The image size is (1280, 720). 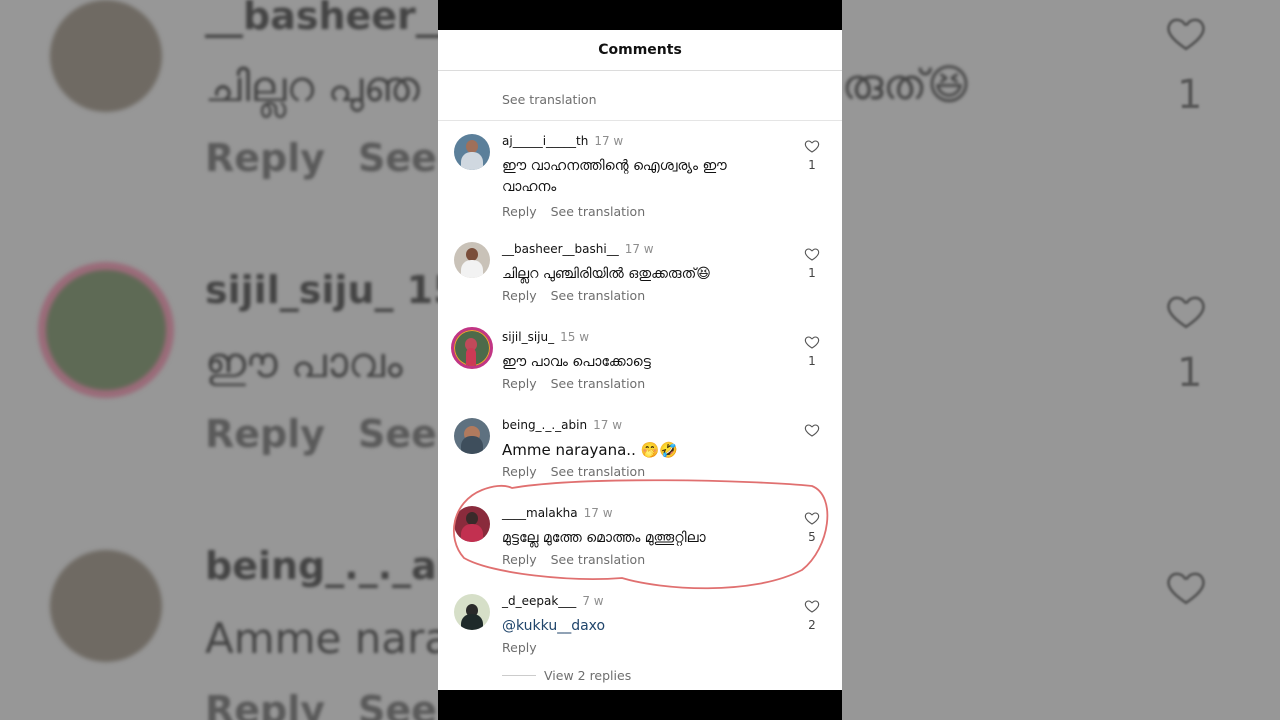 I want to click on bg-username-2: sijil_siju_ 15, so click(x=321, y=290).